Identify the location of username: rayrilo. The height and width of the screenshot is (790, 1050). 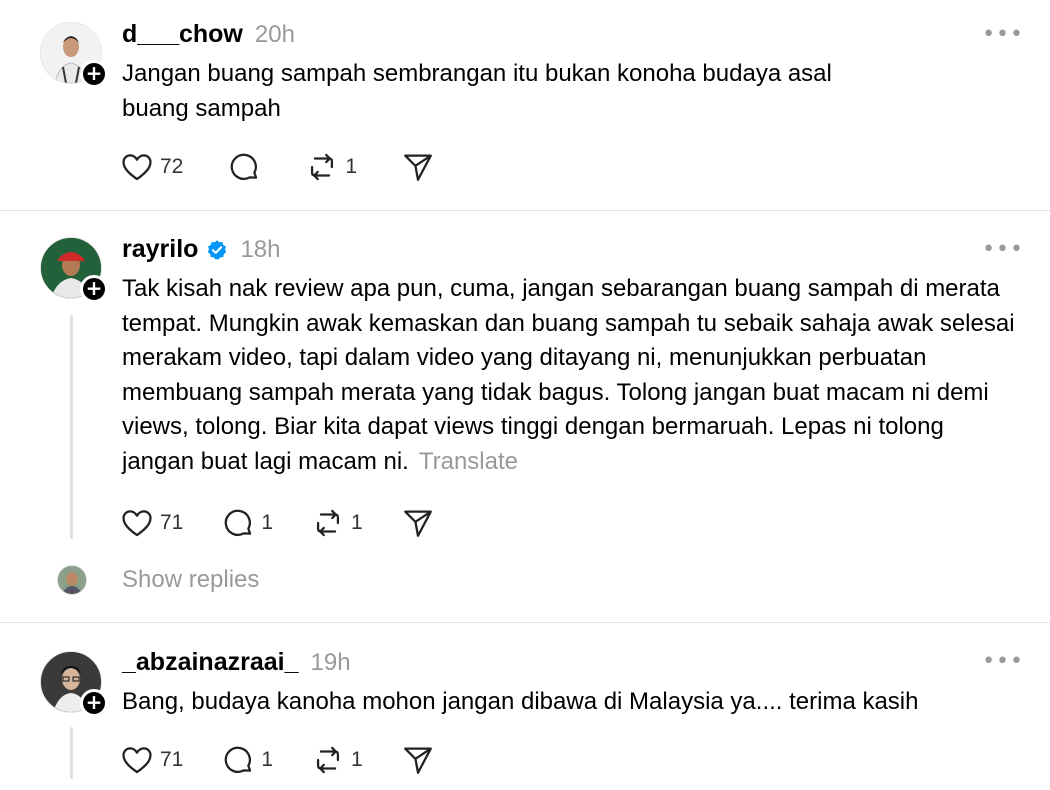
(160, 249).